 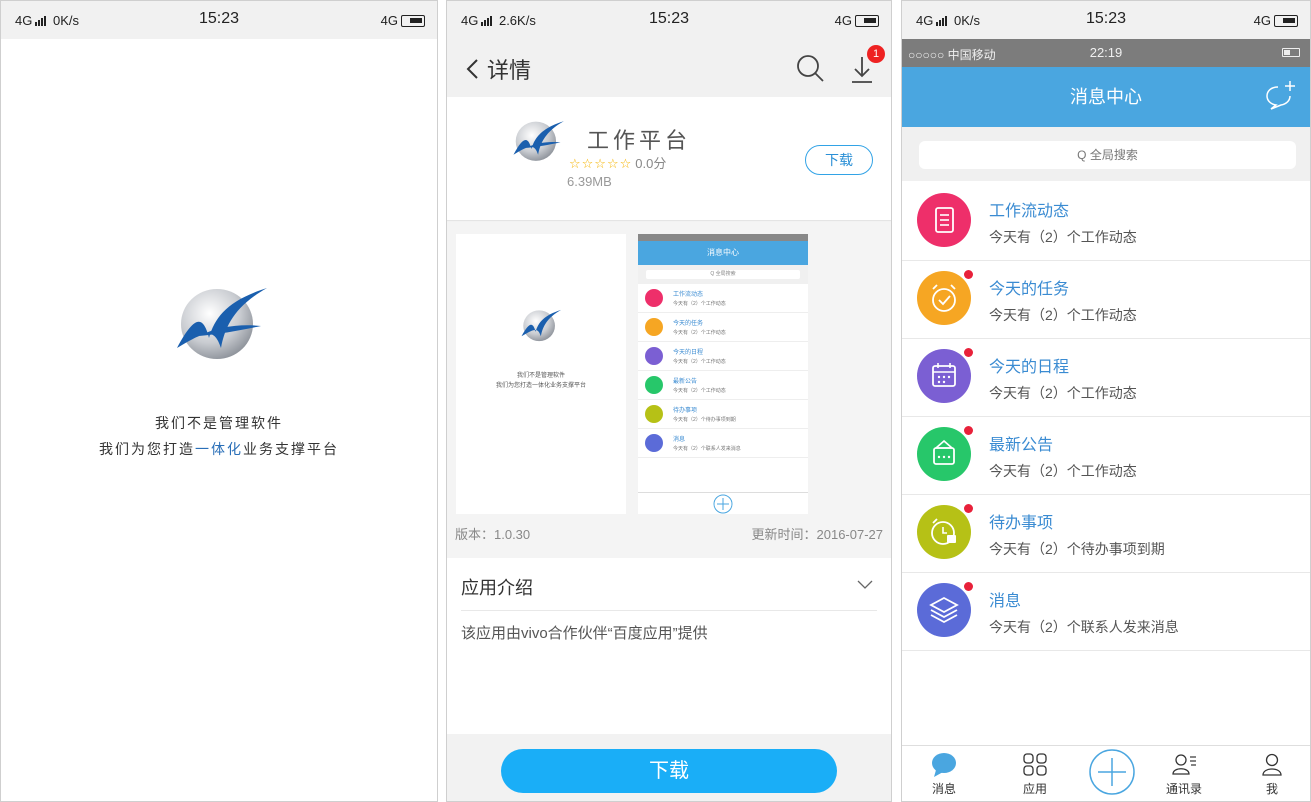 I want to click on slogan-post: 业务支撑平台, so click(x=291, y=449).